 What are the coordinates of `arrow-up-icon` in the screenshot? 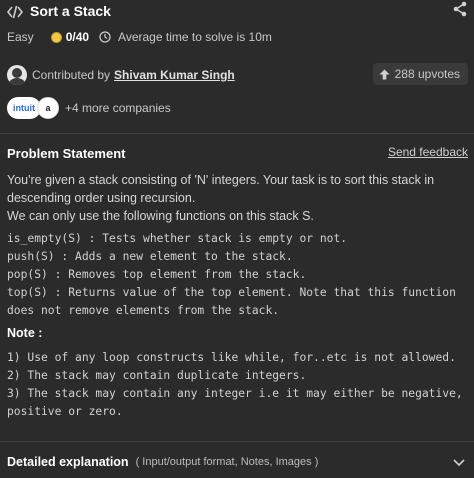 It's located at (384, 74).